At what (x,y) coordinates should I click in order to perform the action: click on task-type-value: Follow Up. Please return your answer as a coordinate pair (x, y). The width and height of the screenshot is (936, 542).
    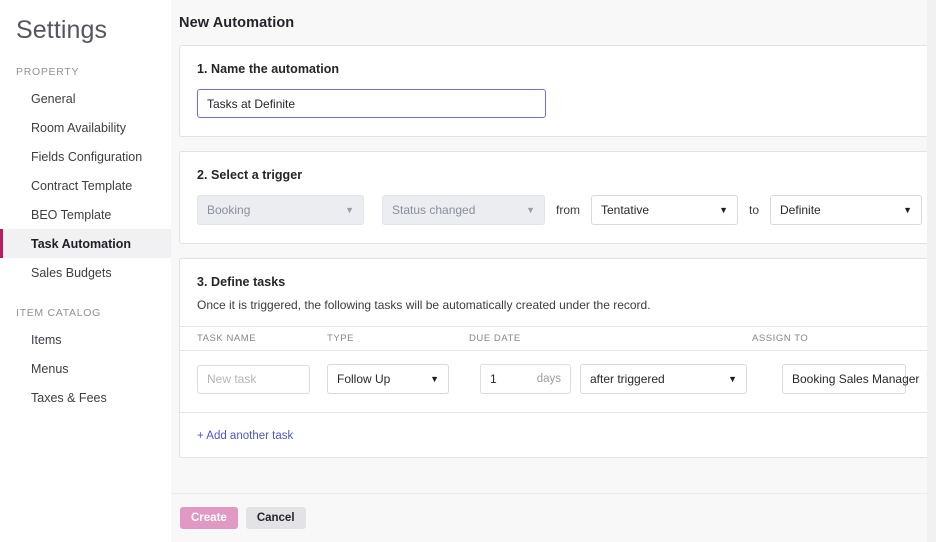
    Looking at the image, I should click on (364, 379).